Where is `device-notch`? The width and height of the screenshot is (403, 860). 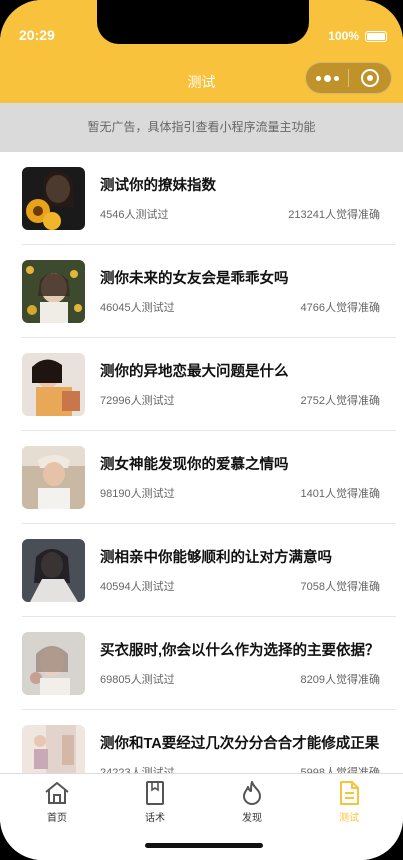 device-notch is located at coordinates (203, 22).